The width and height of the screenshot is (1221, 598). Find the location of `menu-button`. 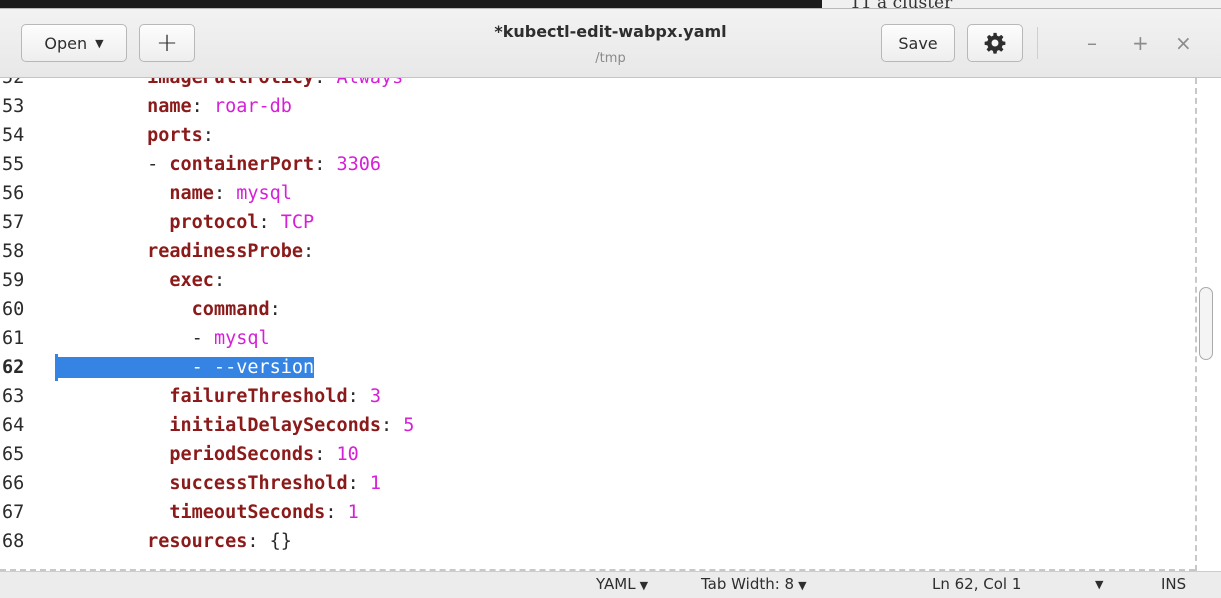

menu-button is located at coordinates (995, 43).